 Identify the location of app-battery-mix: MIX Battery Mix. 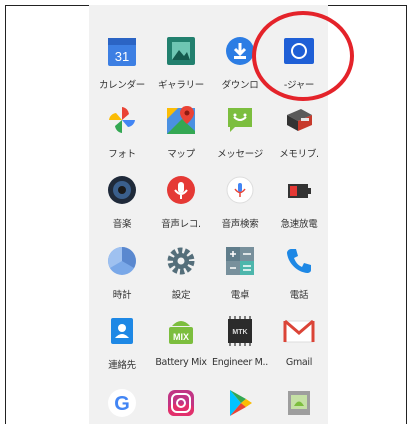
(181, 337).